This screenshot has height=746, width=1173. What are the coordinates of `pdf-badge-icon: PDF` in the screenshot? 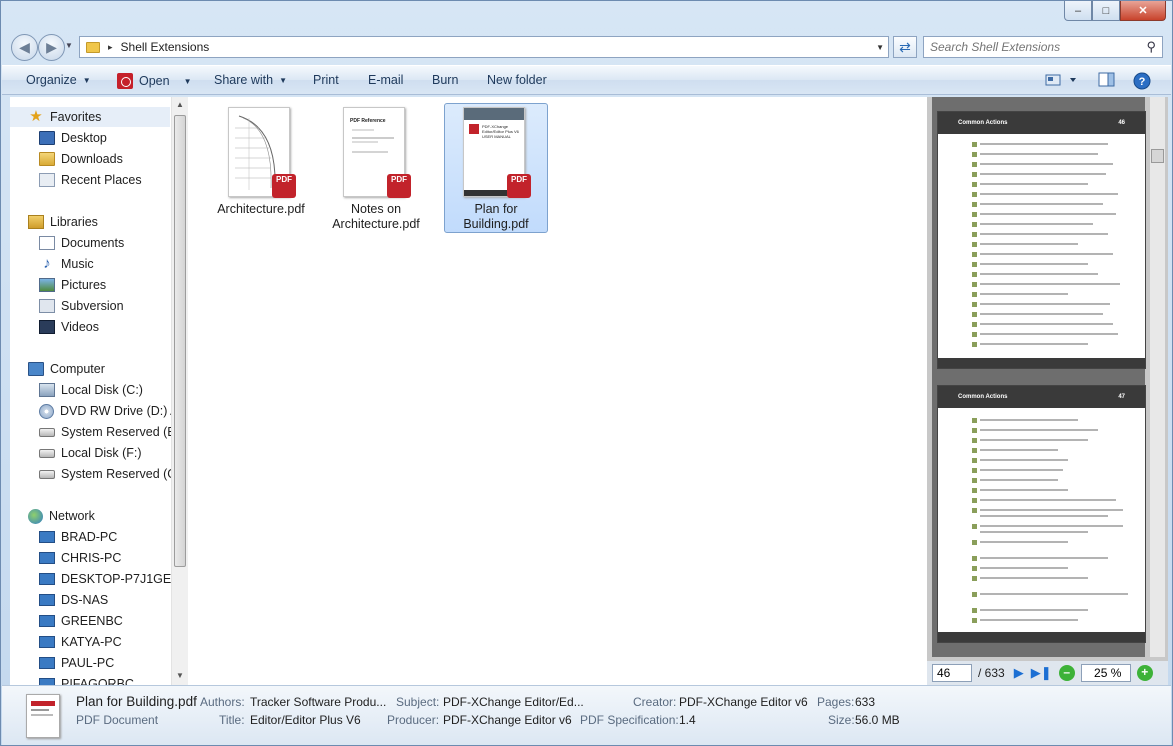 It's located at (519, 186).